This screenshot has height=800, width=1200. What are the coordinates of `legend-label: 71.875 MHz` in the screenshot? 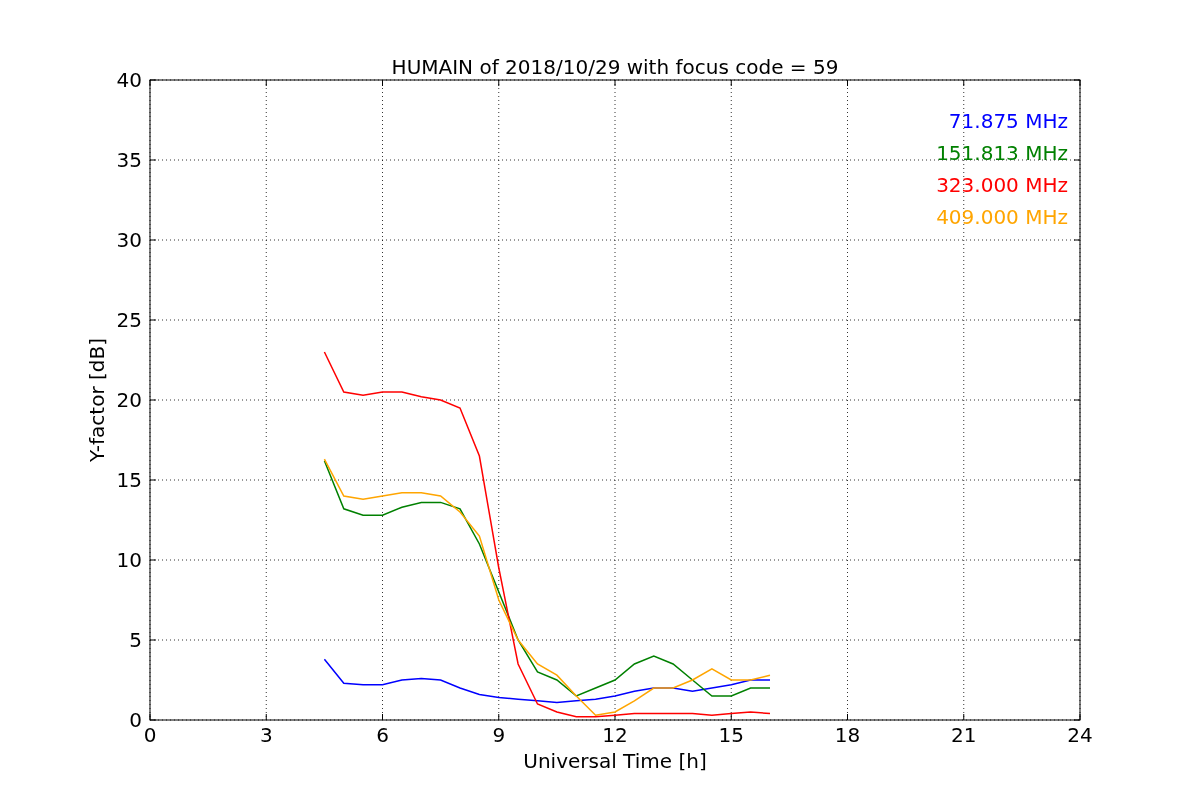 It's located at (1008, 121).